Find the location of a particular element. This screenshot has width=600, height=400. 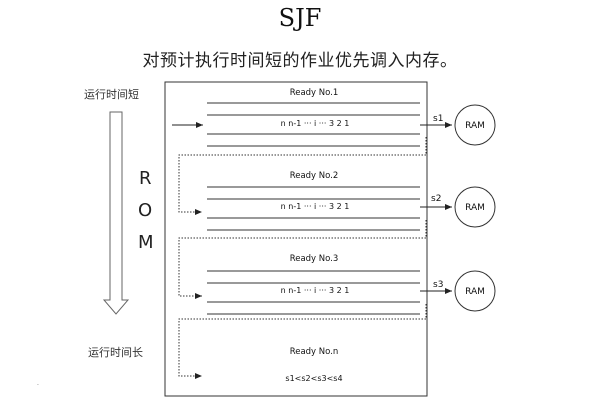

ready-queue-2: Ready No.2 n n-1 ··· i ··· 3 2 1 s2 RAM is located at coordinates (351, 201).